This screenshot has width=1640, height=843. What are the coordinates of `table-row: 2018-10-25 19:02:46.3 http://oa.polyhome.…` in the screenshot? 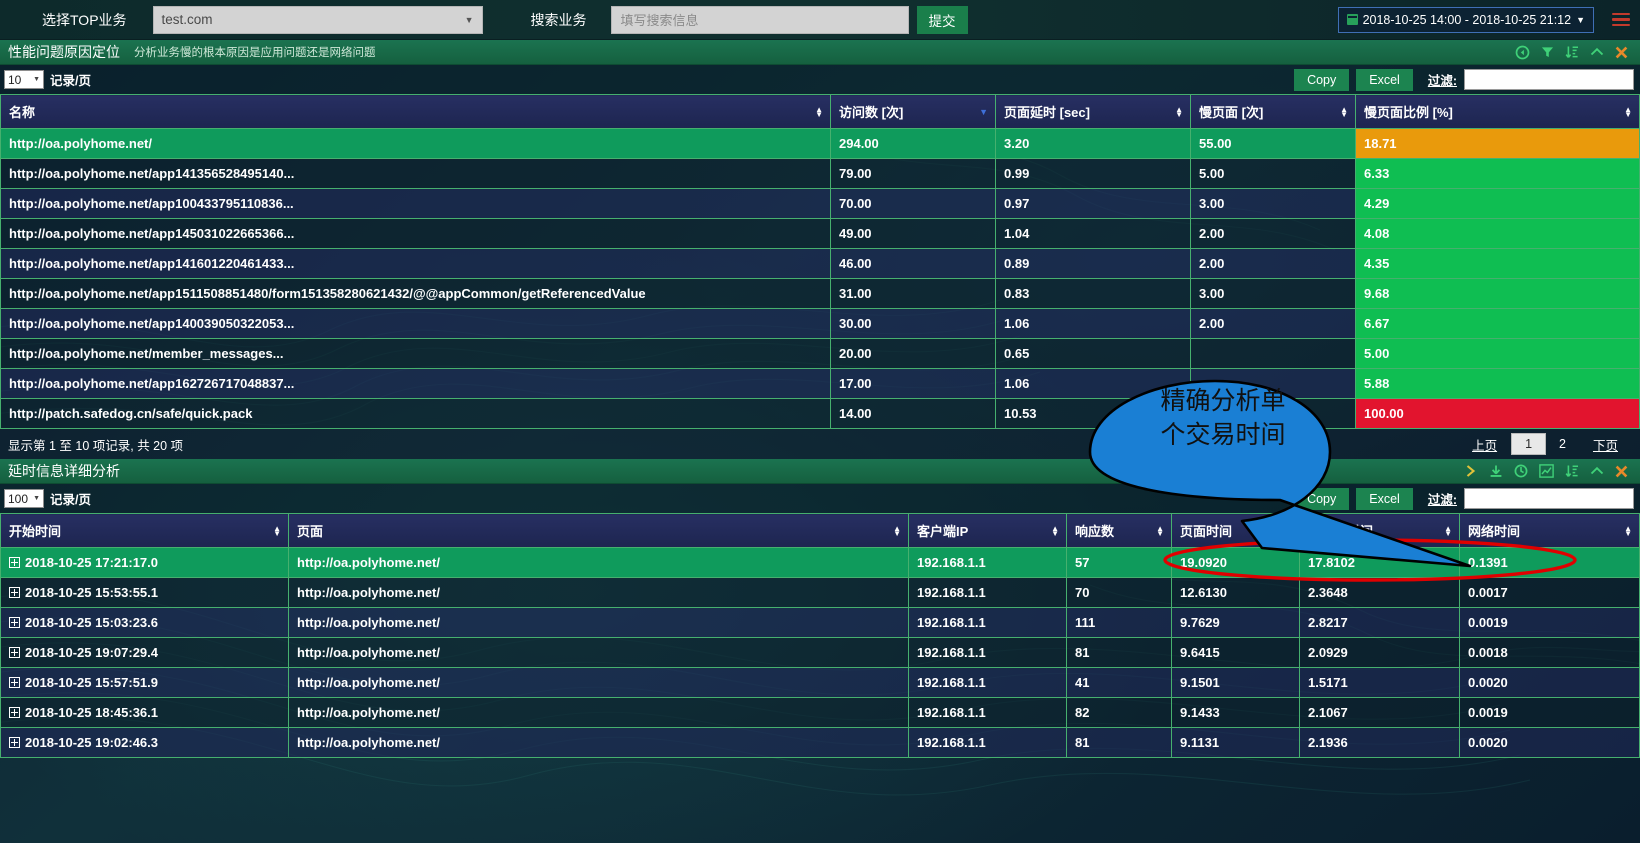 It's located at (820, 742).